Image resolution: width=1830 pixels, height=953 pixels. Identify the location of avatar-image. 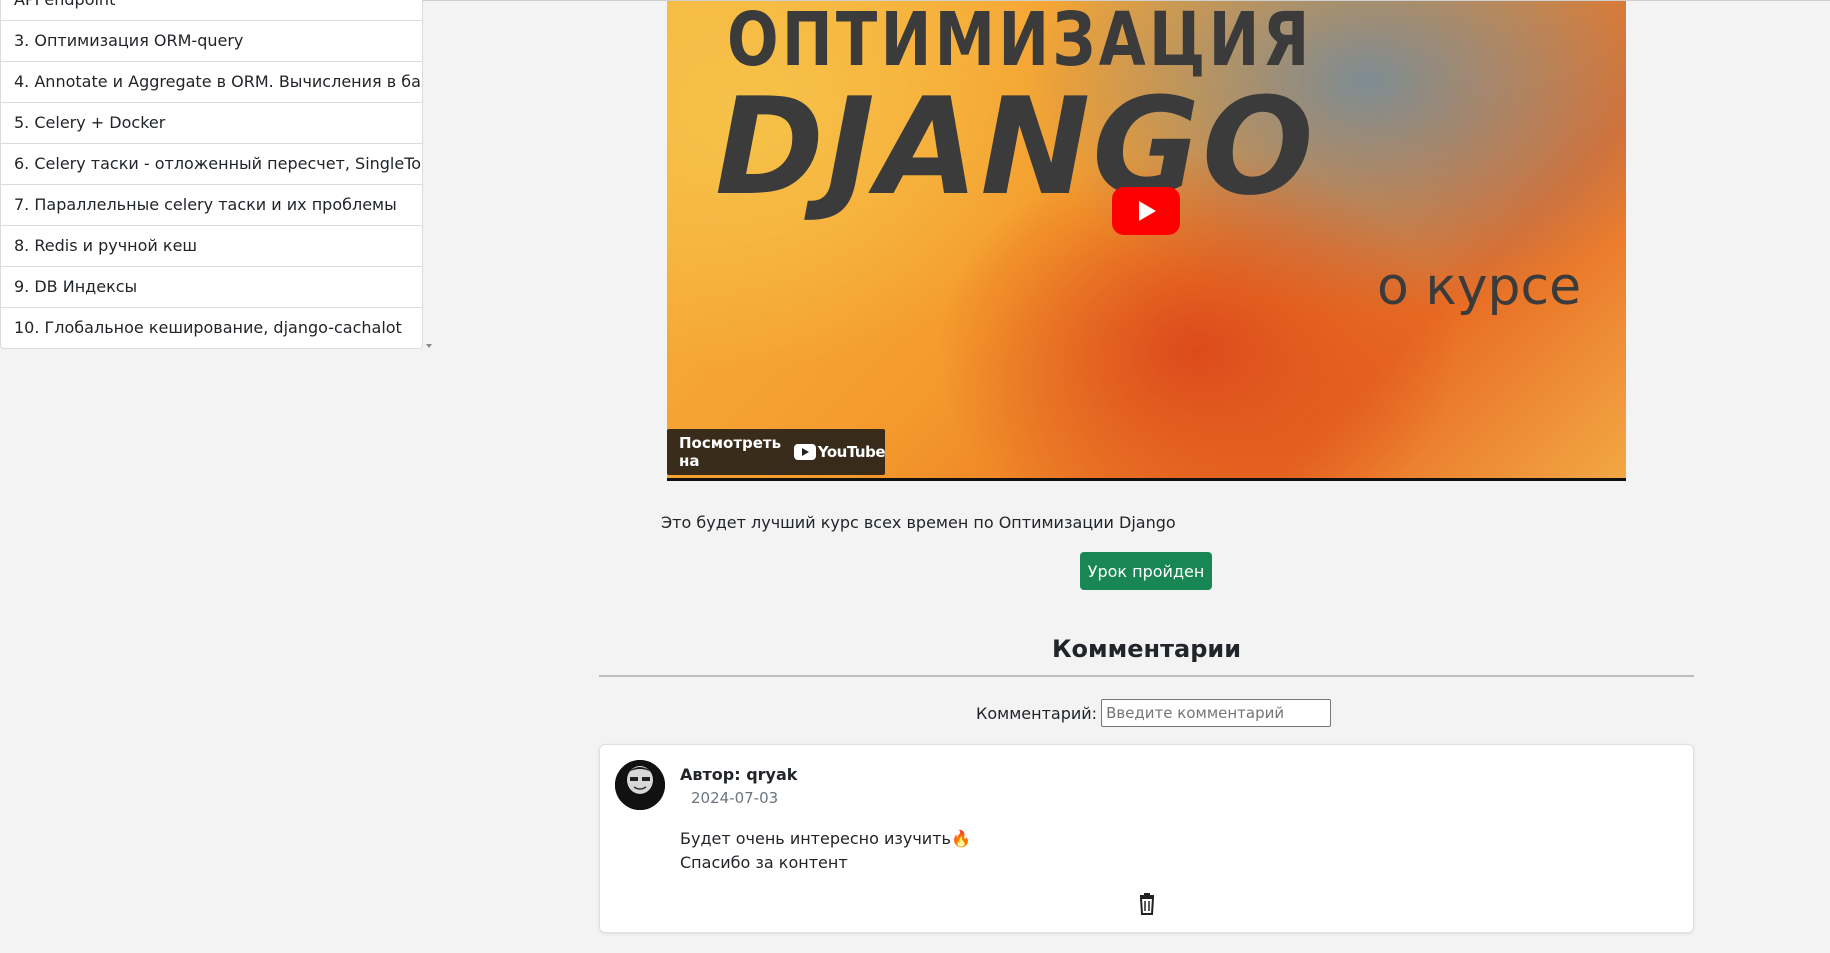
(640, 785).